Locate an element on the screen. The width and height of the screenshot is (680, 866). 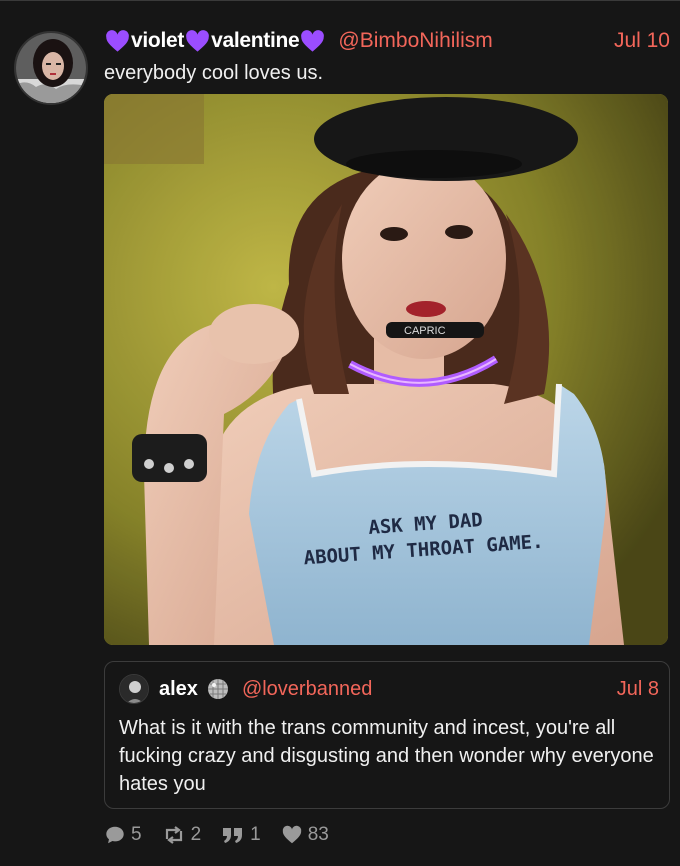
like-count: 83 is located at coordinates (318, 834).